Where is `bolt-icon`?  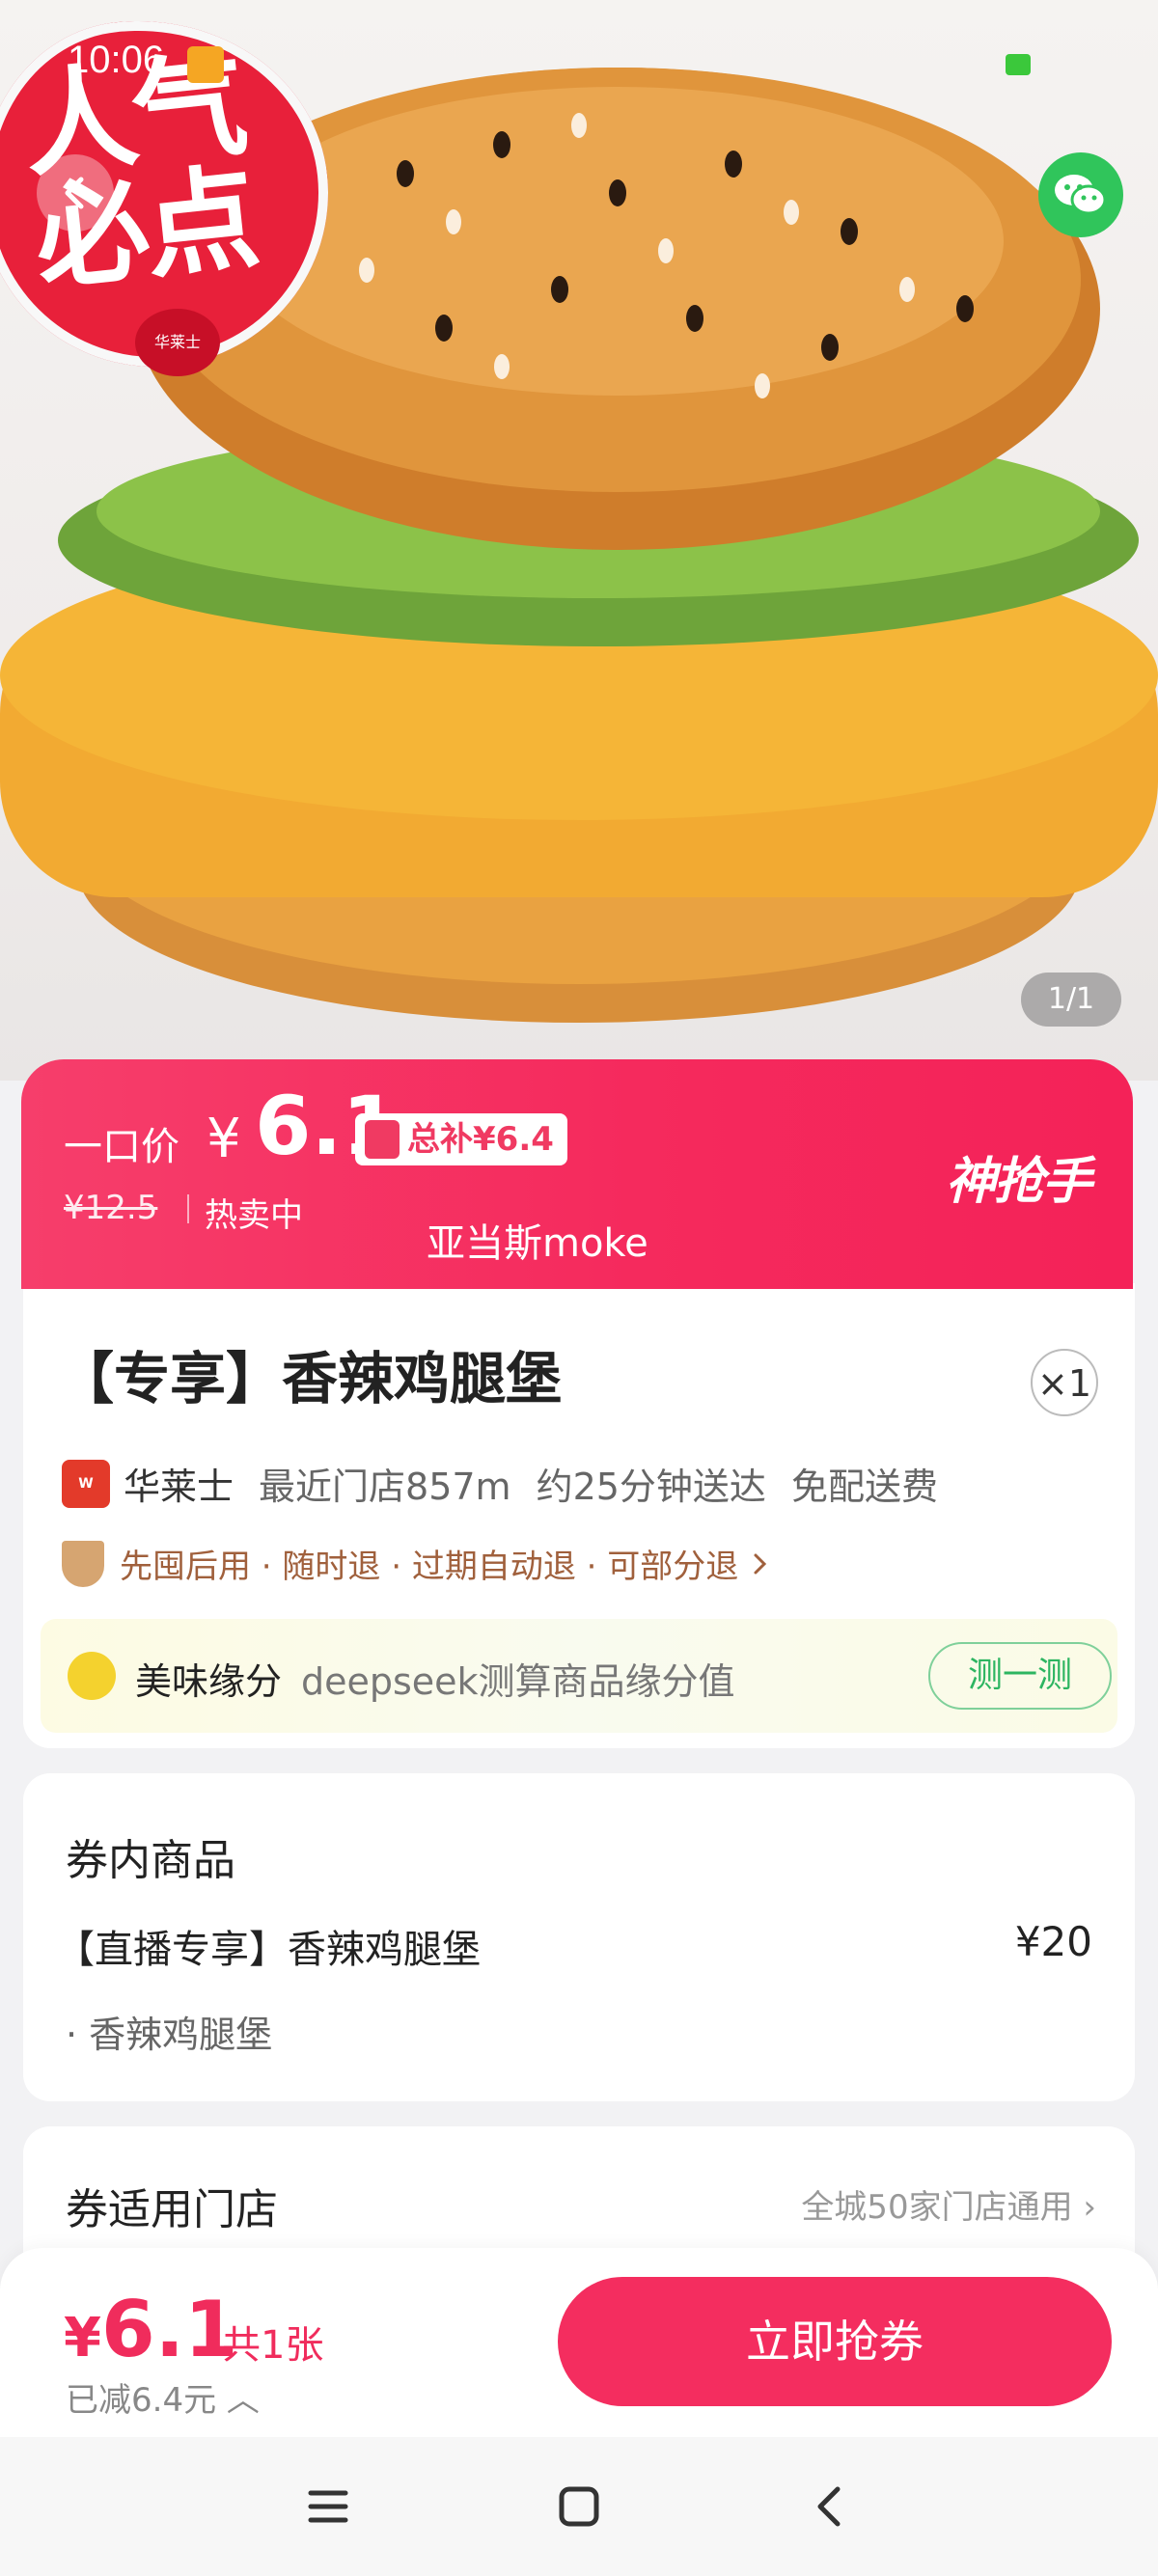 bolt-icon is located at coordinates (382, 1139).